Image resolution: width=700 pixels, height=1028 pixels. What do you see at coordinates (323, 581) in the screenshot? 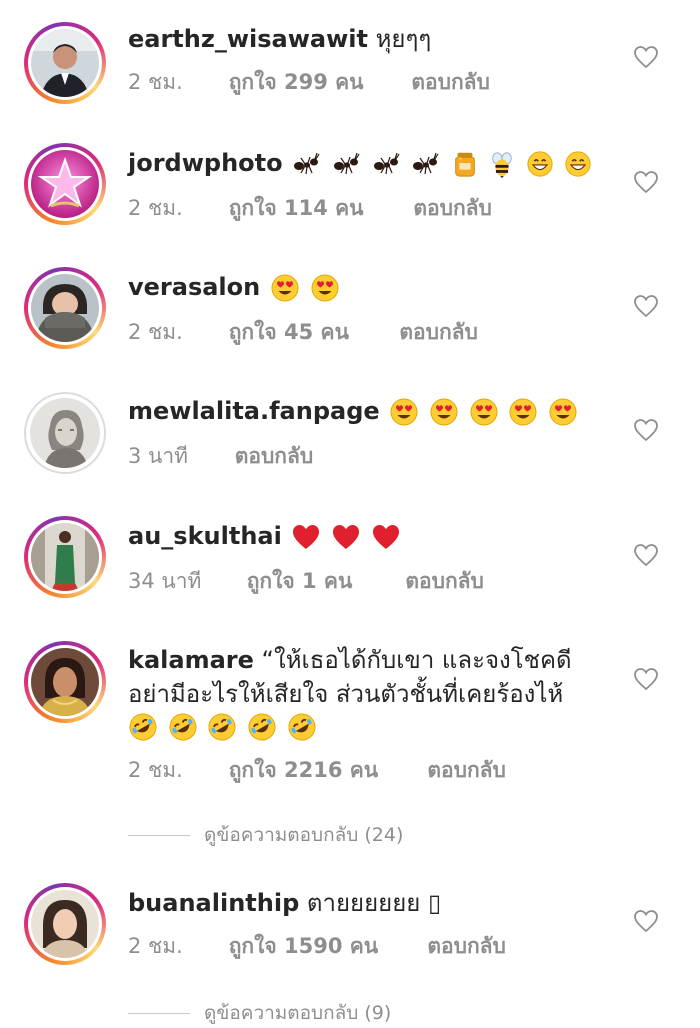
I see `likes-count: ถูกใจ 1 คน` at bounding box center [323, 581].